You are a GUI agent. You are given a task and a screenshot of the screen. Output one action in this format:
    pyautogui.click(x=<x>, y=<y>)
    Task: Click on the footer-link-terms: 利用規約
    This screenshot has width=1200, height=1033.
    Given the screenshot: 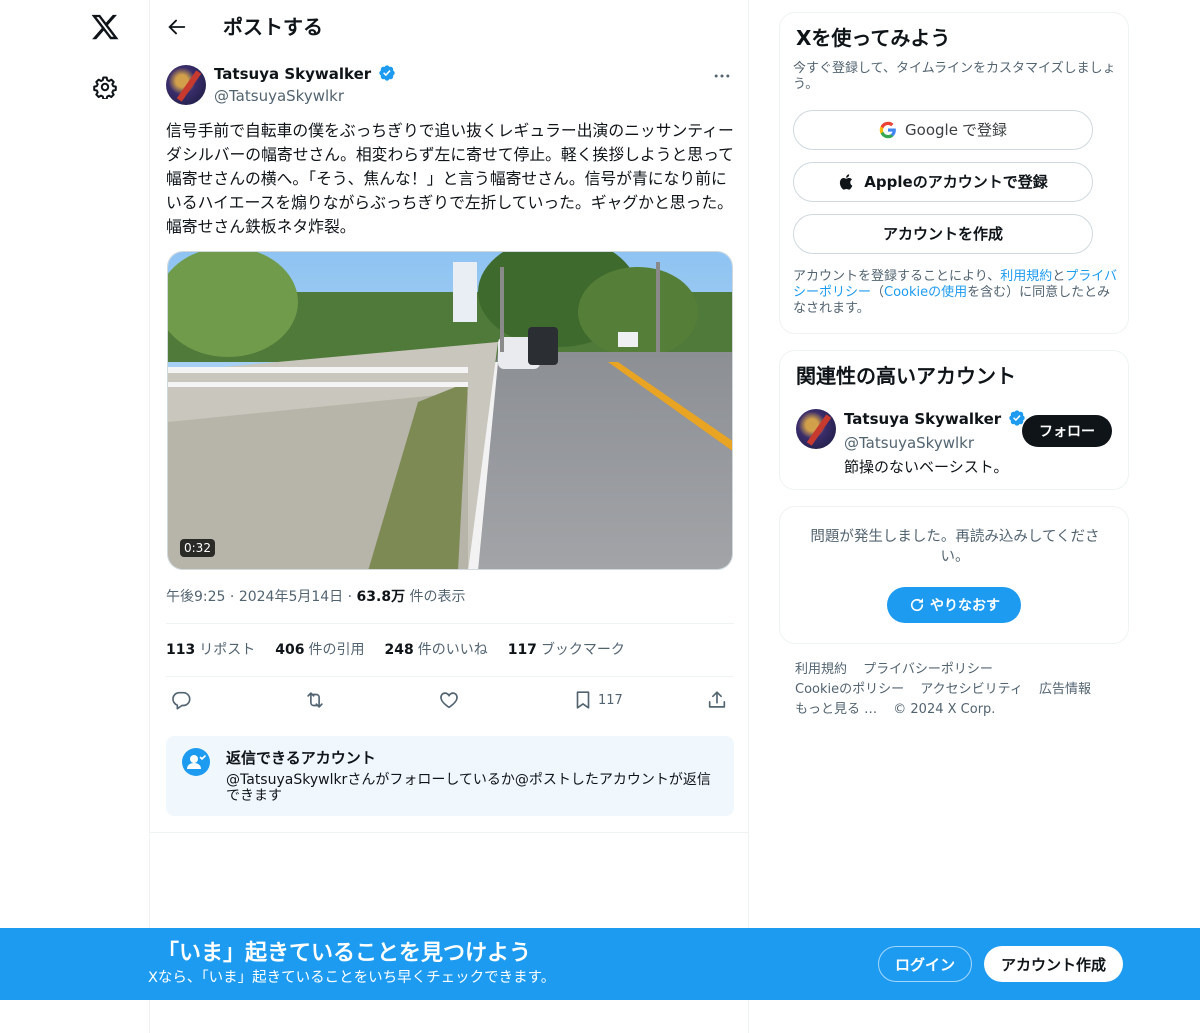 What is the action you would take?
    pyautogui.click(x=821, y=669)
    